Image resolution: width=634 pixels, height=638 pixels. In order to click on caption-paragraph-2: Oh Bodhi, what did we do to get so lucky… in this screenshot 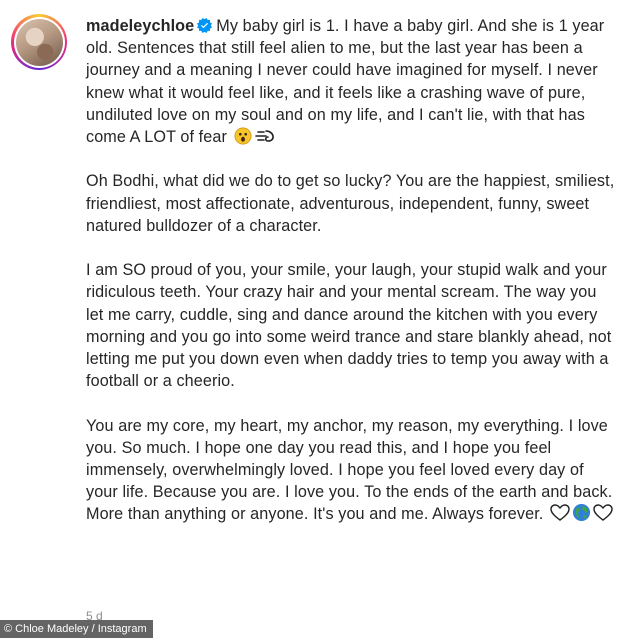, I will do `click(350, 203)`.